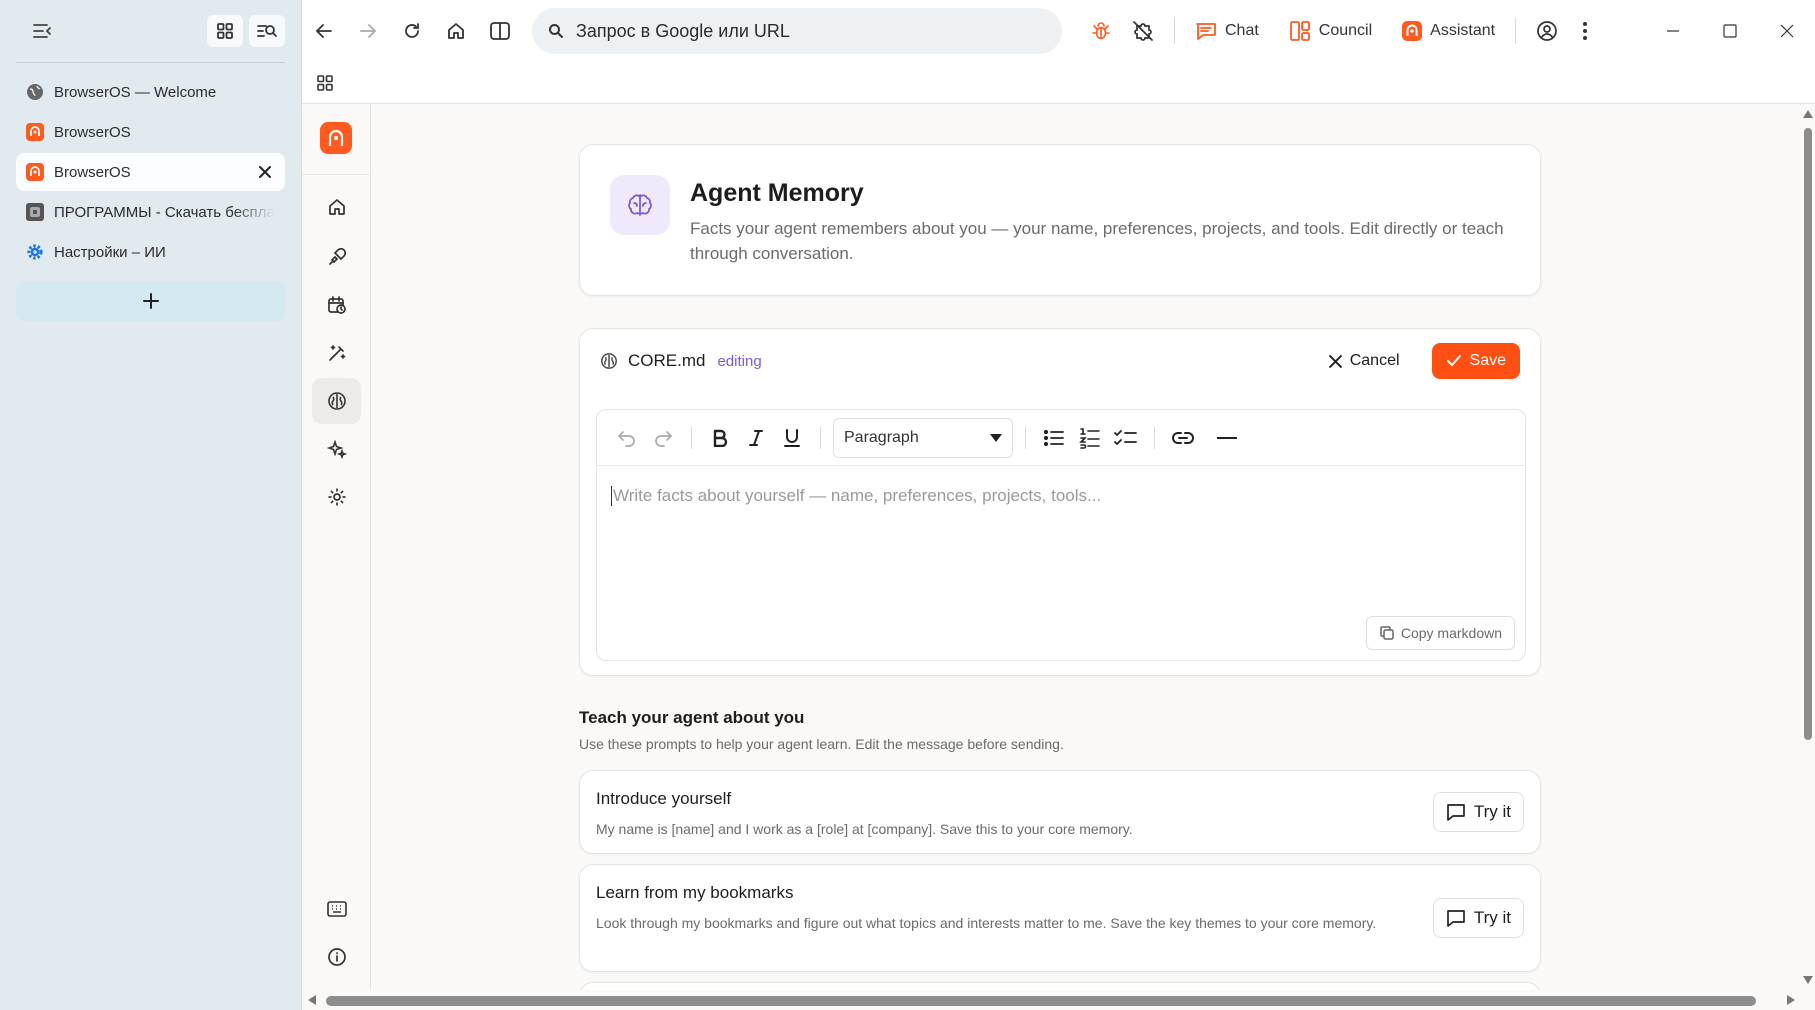 The width and height of the screenshot is (1815, 1010). I want to click on bullet-list-button, so click(1054, 438).